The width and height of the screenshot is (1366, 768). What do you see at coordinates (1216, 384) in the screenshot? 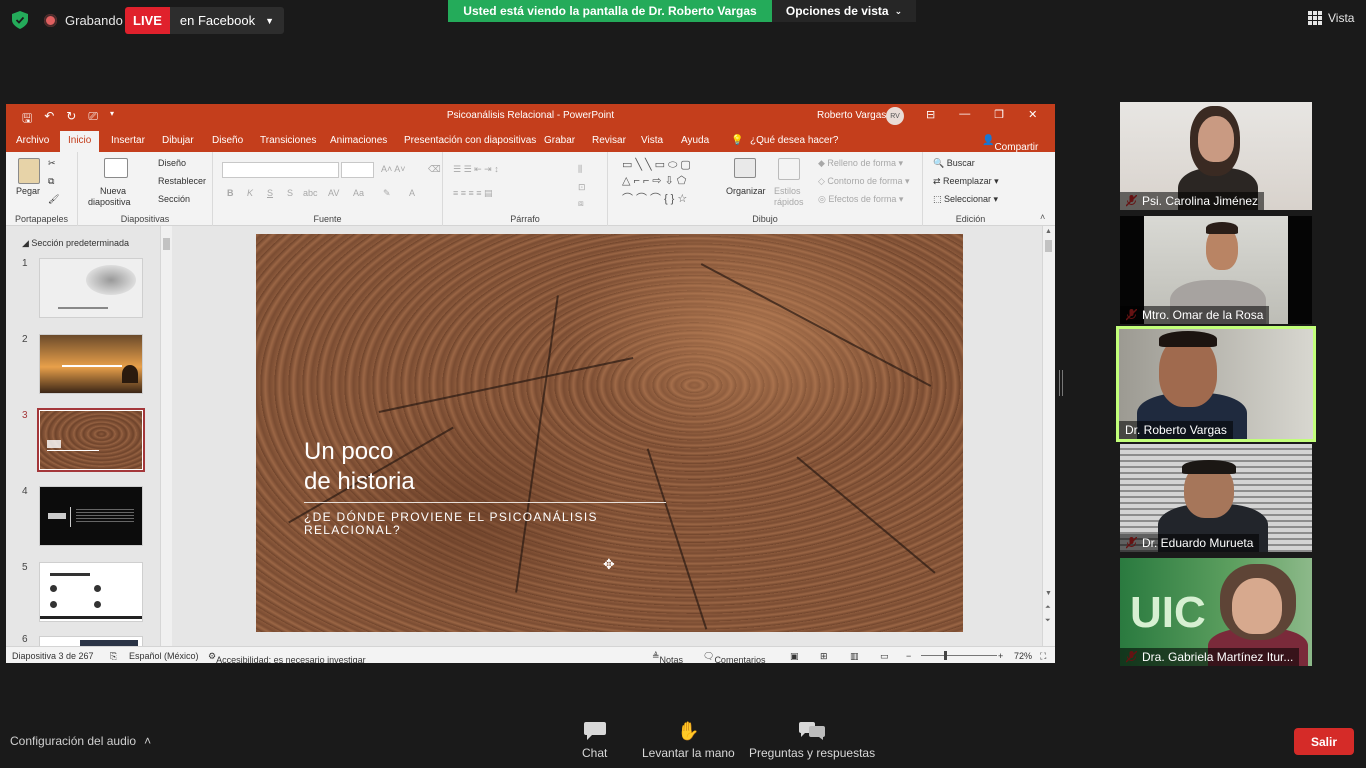
I see `participant-tile-active-speaker: Dr. Roberto Vargas` at bounding box center [1216, 384].